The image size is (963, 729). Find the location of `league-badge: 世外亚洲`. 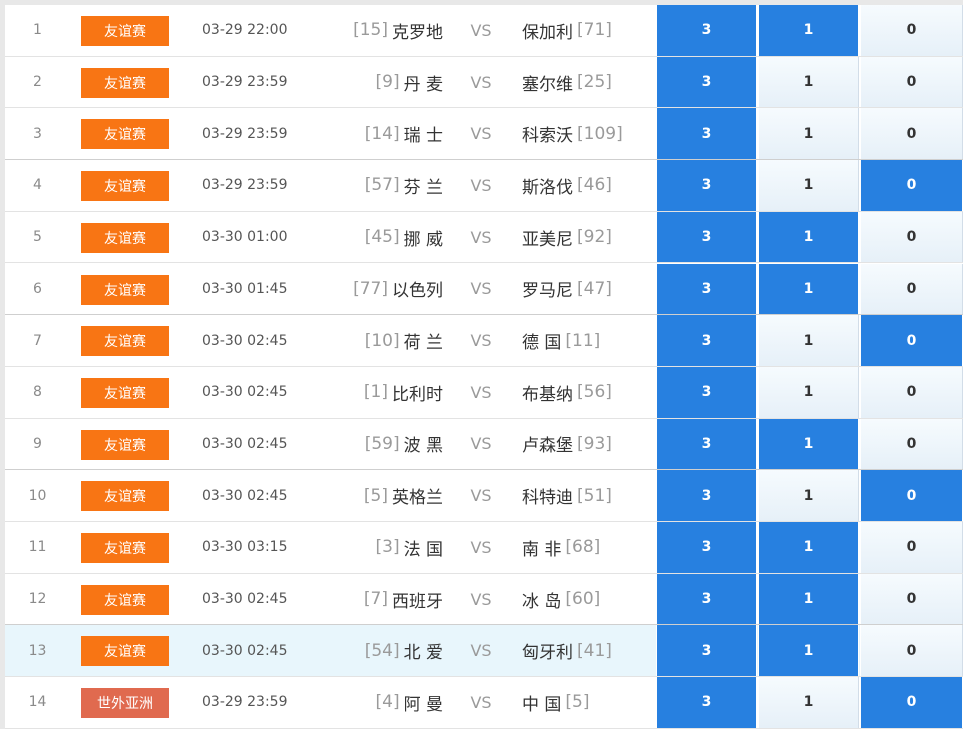

league-badge: 世外亚洲 is located at coordinates (125, 703).